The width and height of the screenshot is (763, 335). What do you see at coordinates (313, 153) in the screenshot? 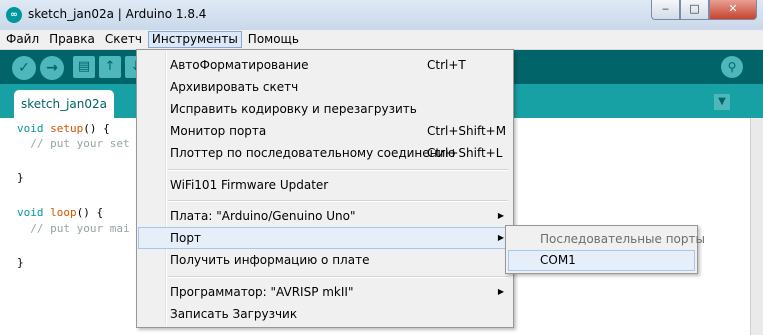
I see `menu-item-label: Плоттер по последовательному соединению` at bounding box center [313, 153].